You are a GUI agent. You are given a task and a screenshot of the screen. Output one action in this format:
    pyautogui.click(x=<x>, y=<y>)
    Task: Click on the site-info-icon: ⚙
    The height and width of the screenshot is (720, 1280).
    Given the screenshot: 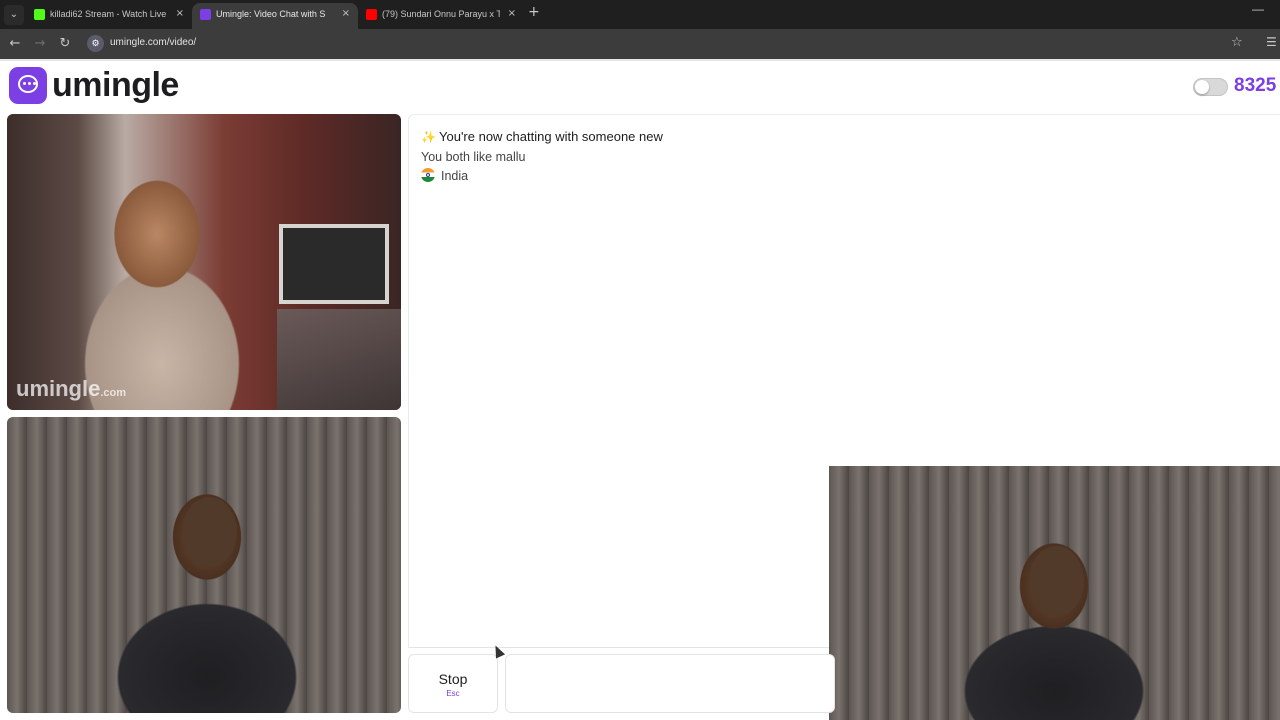 What is the action you would take?
    pyautogui.click(x=95, y=43)
    